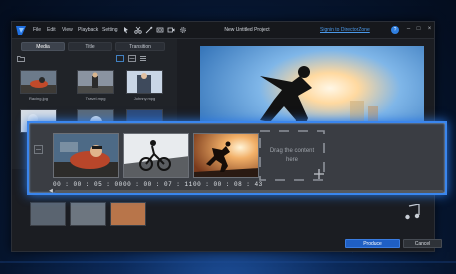  I want to click on library-menu-icon, so click(143, 58).